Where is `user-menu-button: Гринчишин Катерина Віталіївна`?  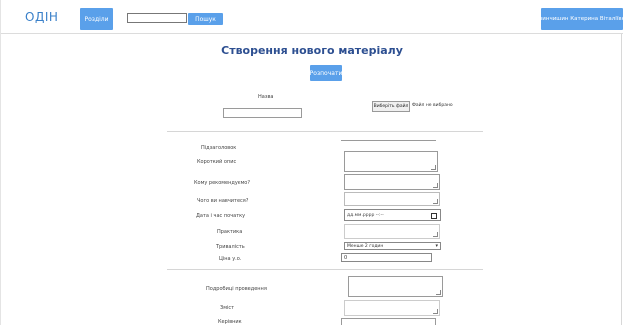 user-menu-button: Гринчишин Катерина Віталіївна is located at coordinates (581, 19).